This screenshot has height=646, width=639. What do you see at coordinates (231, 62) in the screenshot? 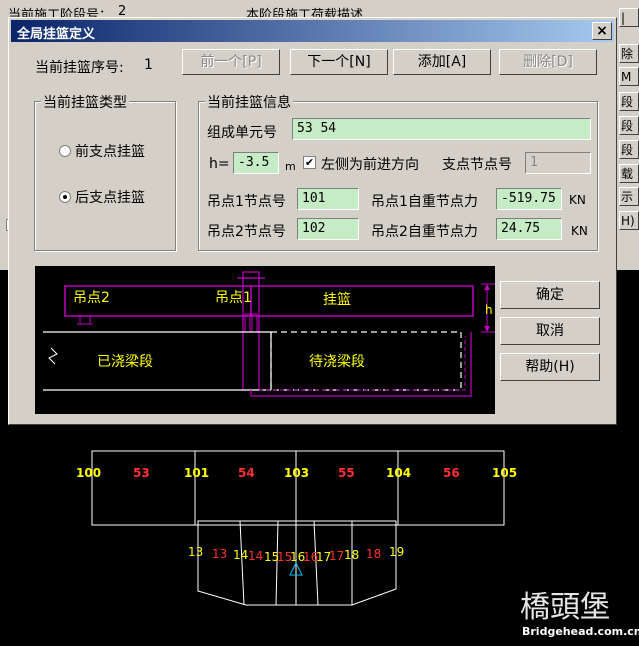
I see `prev-button: 前一个[P]` at bounding box center [231, 62].